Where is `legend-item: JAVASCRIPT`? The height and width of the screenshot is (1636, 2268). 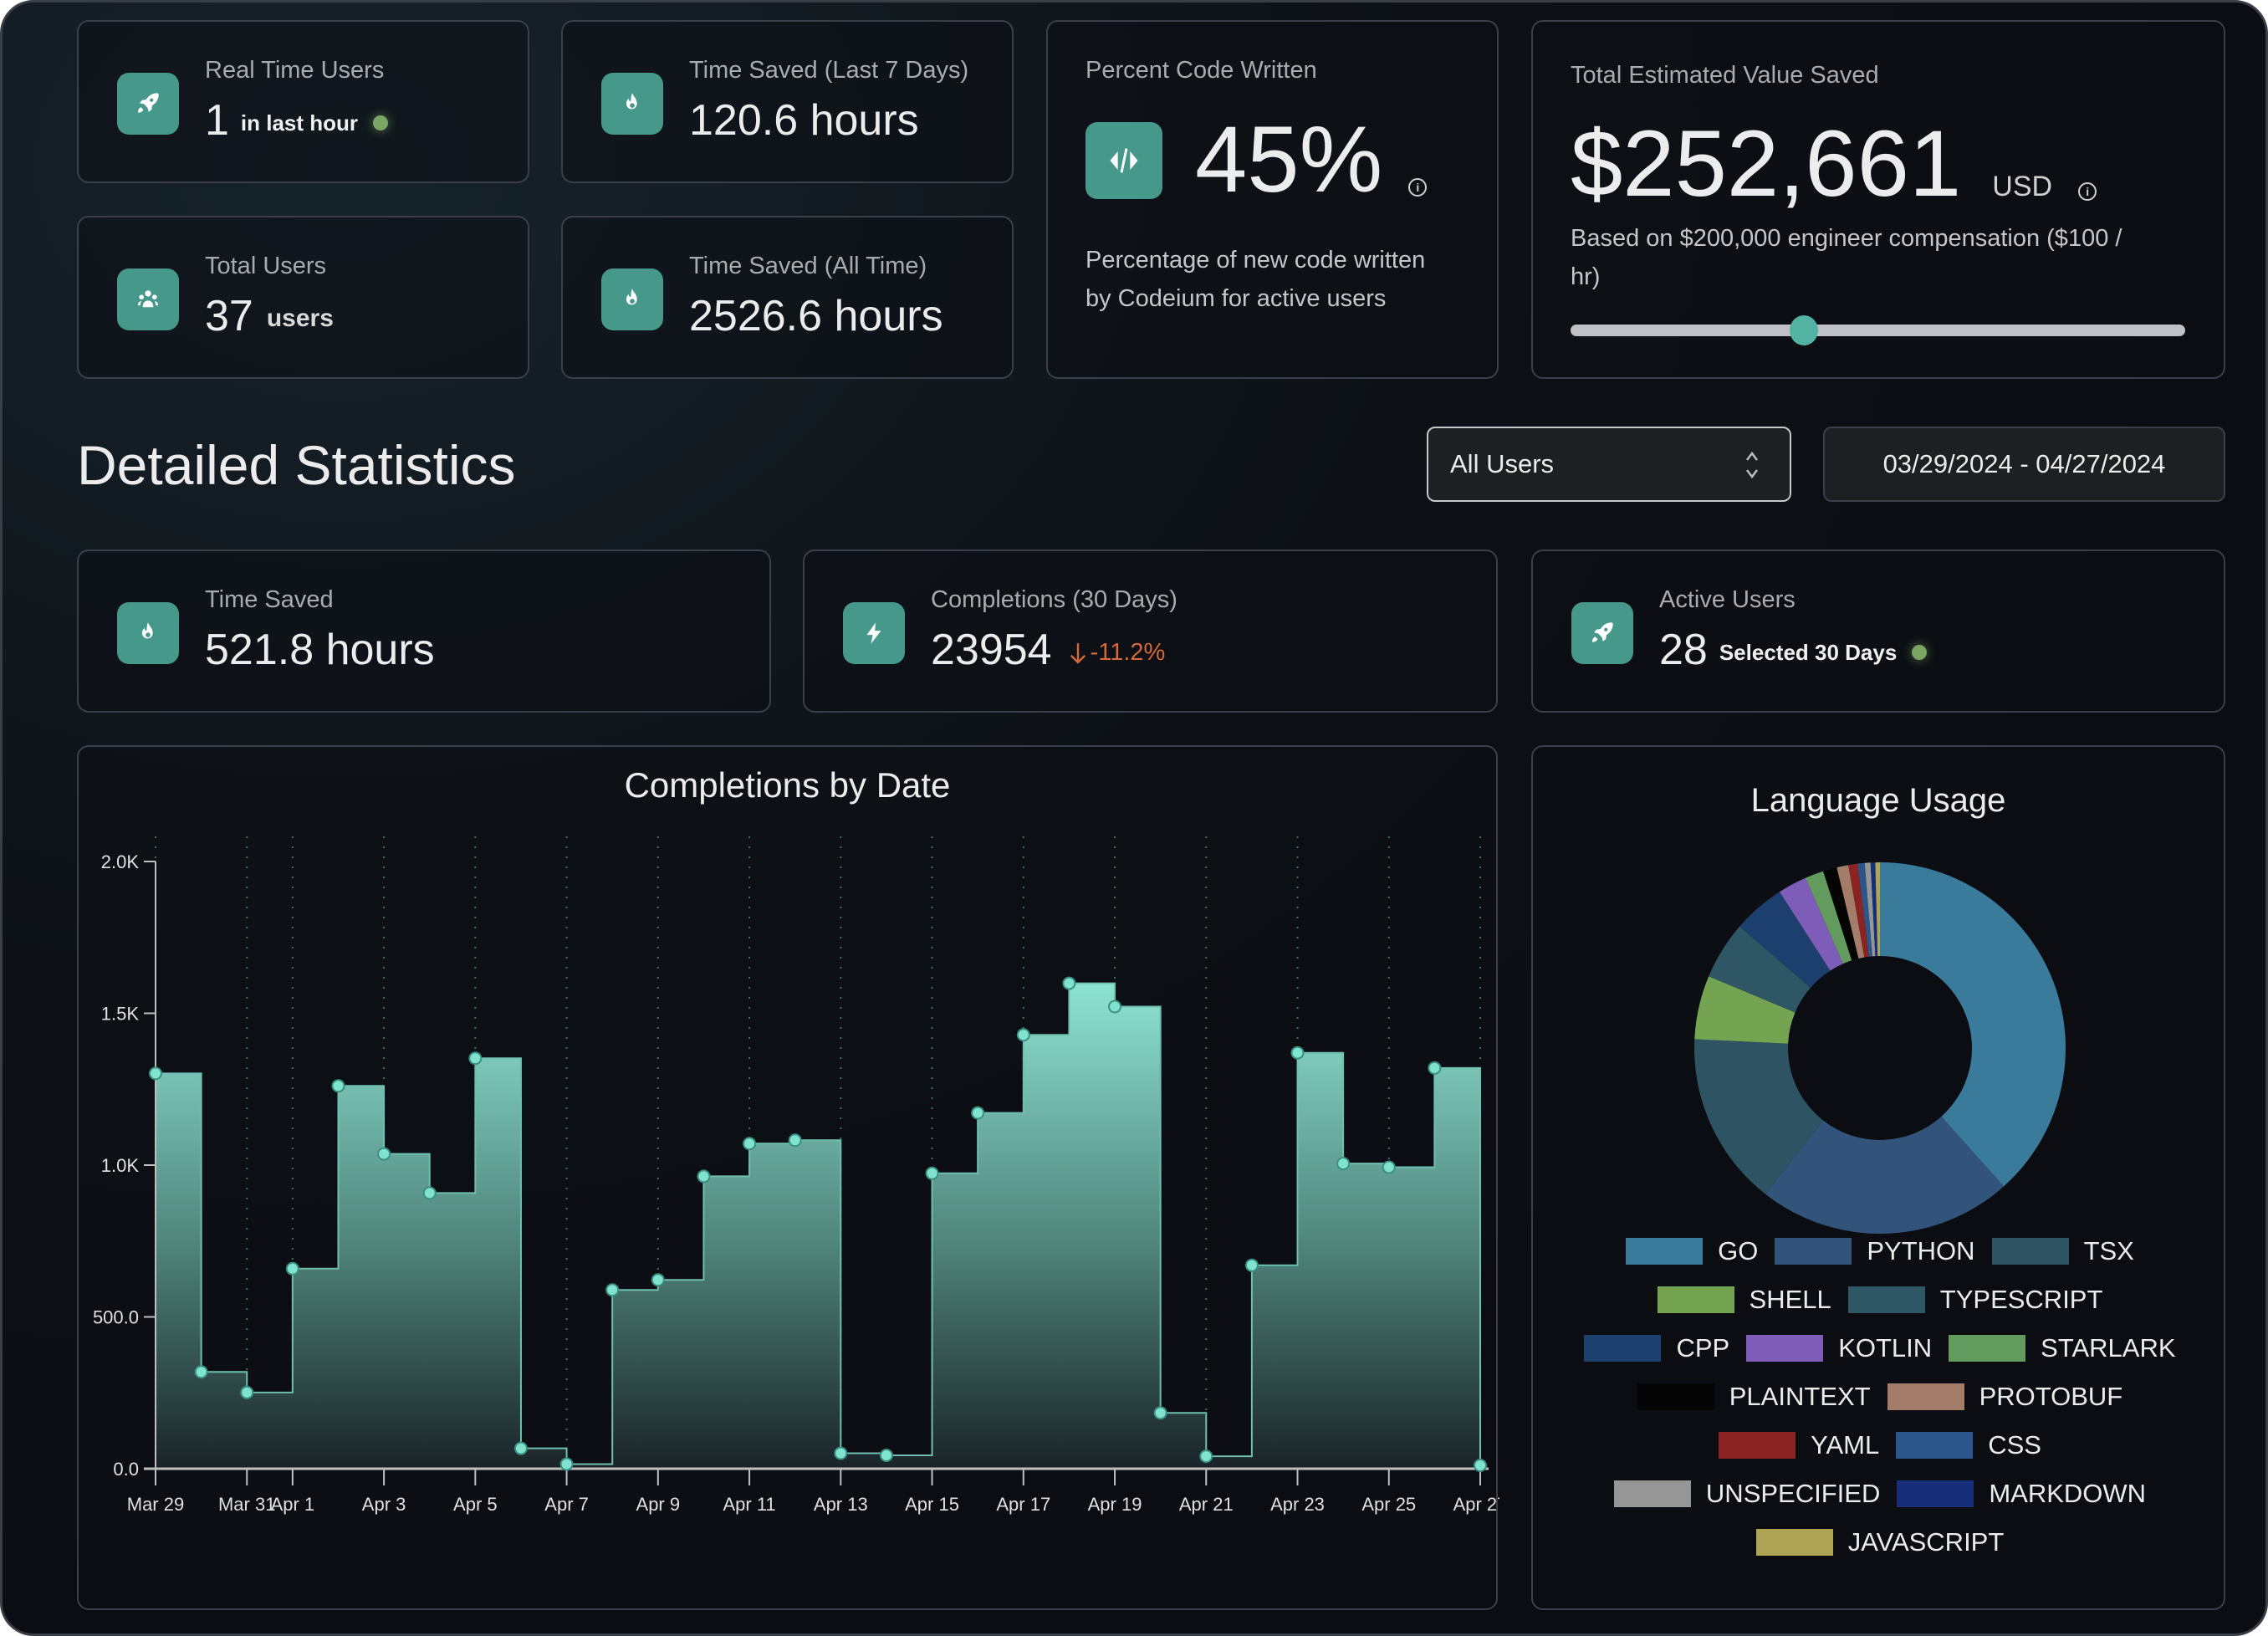
legend-item: JAVASCRIPT is located at coordinates (1879, 1542).